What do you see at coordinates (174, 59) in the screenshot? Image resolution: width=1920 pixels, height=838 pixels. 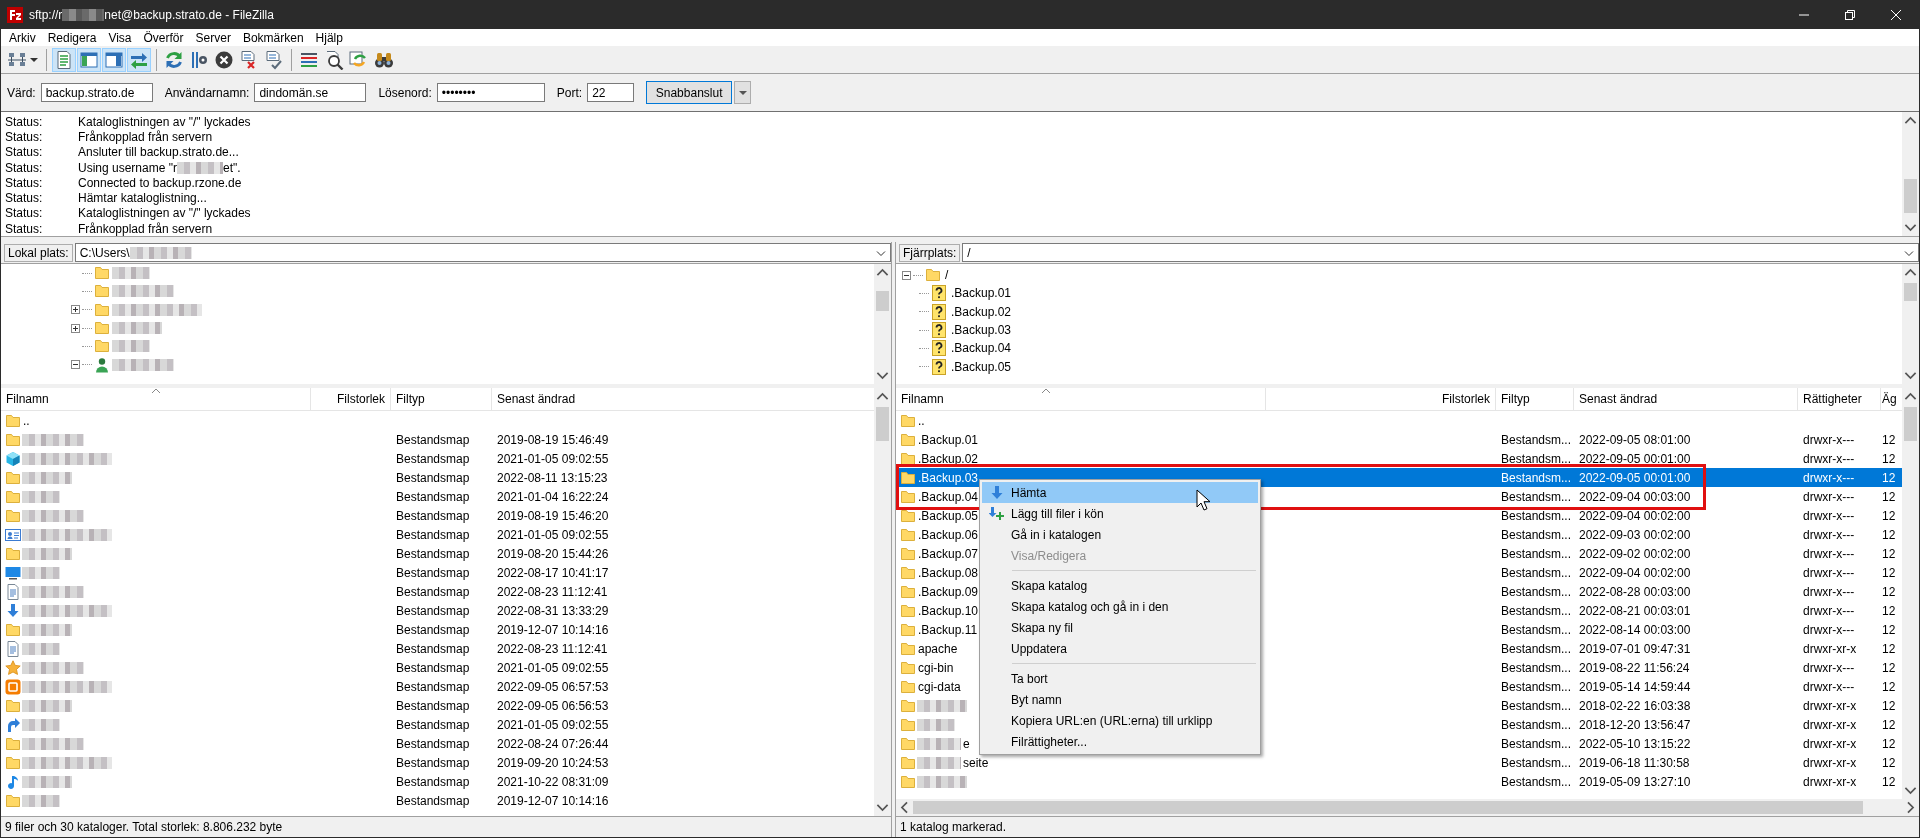 I see `refresh-icon` at bounding box center [174, 59].